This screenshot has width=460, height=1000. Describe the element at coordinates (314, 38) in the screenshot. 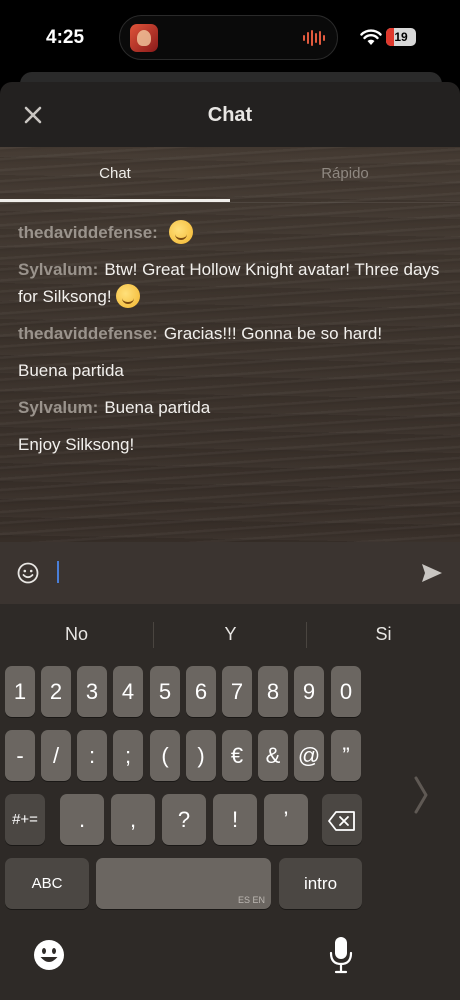

I see `audio-wave-icon` at that location.